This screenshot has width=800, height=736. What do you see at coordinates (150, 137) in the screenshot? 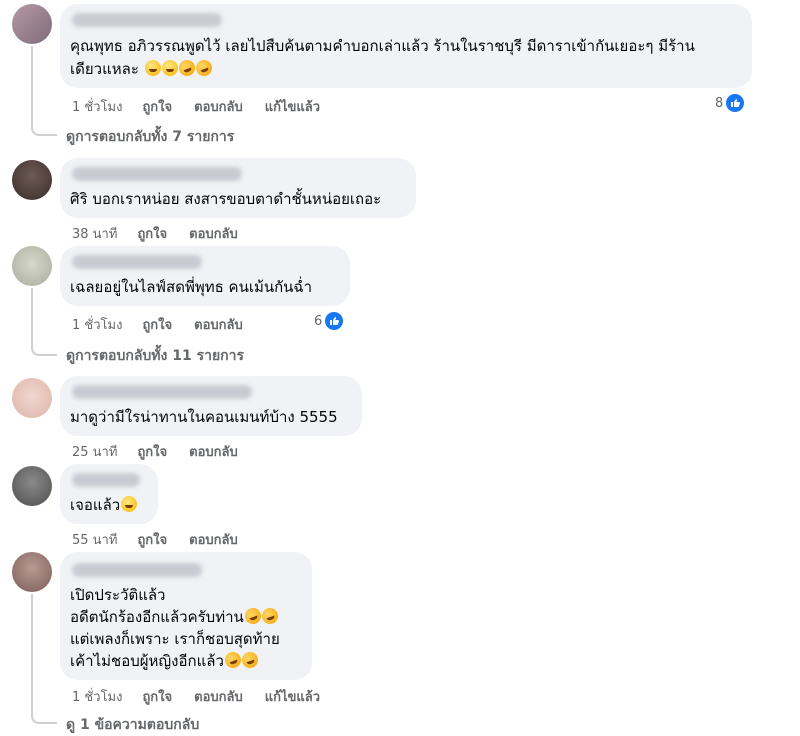
I see `view-replies-link: ดูการตอบกลับทั้ง 7 รายการ` at bounding box center [150, 137].